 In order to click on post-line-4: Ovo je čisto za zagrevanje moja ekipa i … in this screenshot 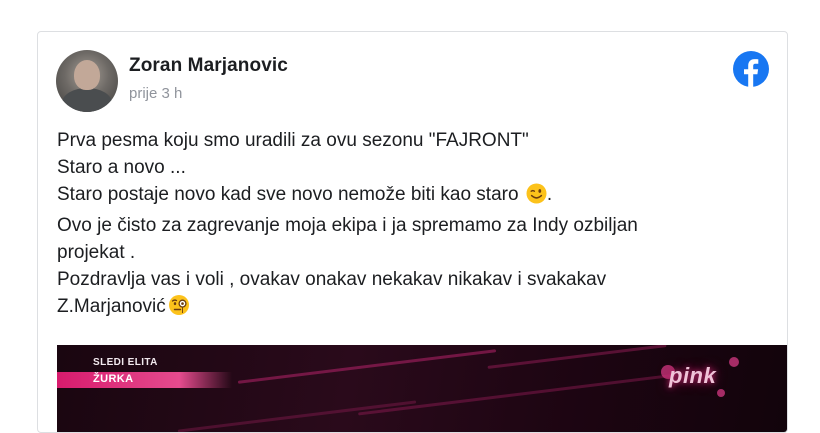, I will do `click(347, 225)`.